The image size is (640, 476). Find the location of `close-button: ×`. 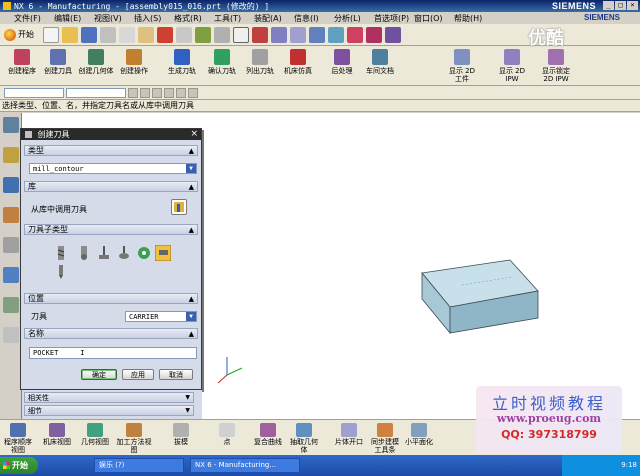

close-button: × is located at coordinates (632, 5).